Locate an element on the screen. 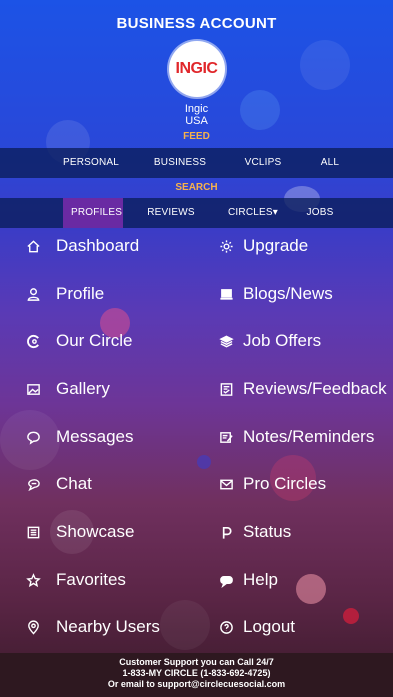 The width and height of the screenshot is (393, 697). chat-icon is located at coordinates (33, 484).